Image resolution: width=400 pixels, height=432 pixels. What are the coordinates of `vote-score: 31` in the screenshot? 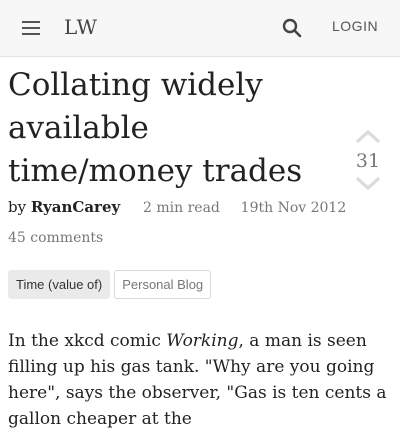 It's located at (368, 161).